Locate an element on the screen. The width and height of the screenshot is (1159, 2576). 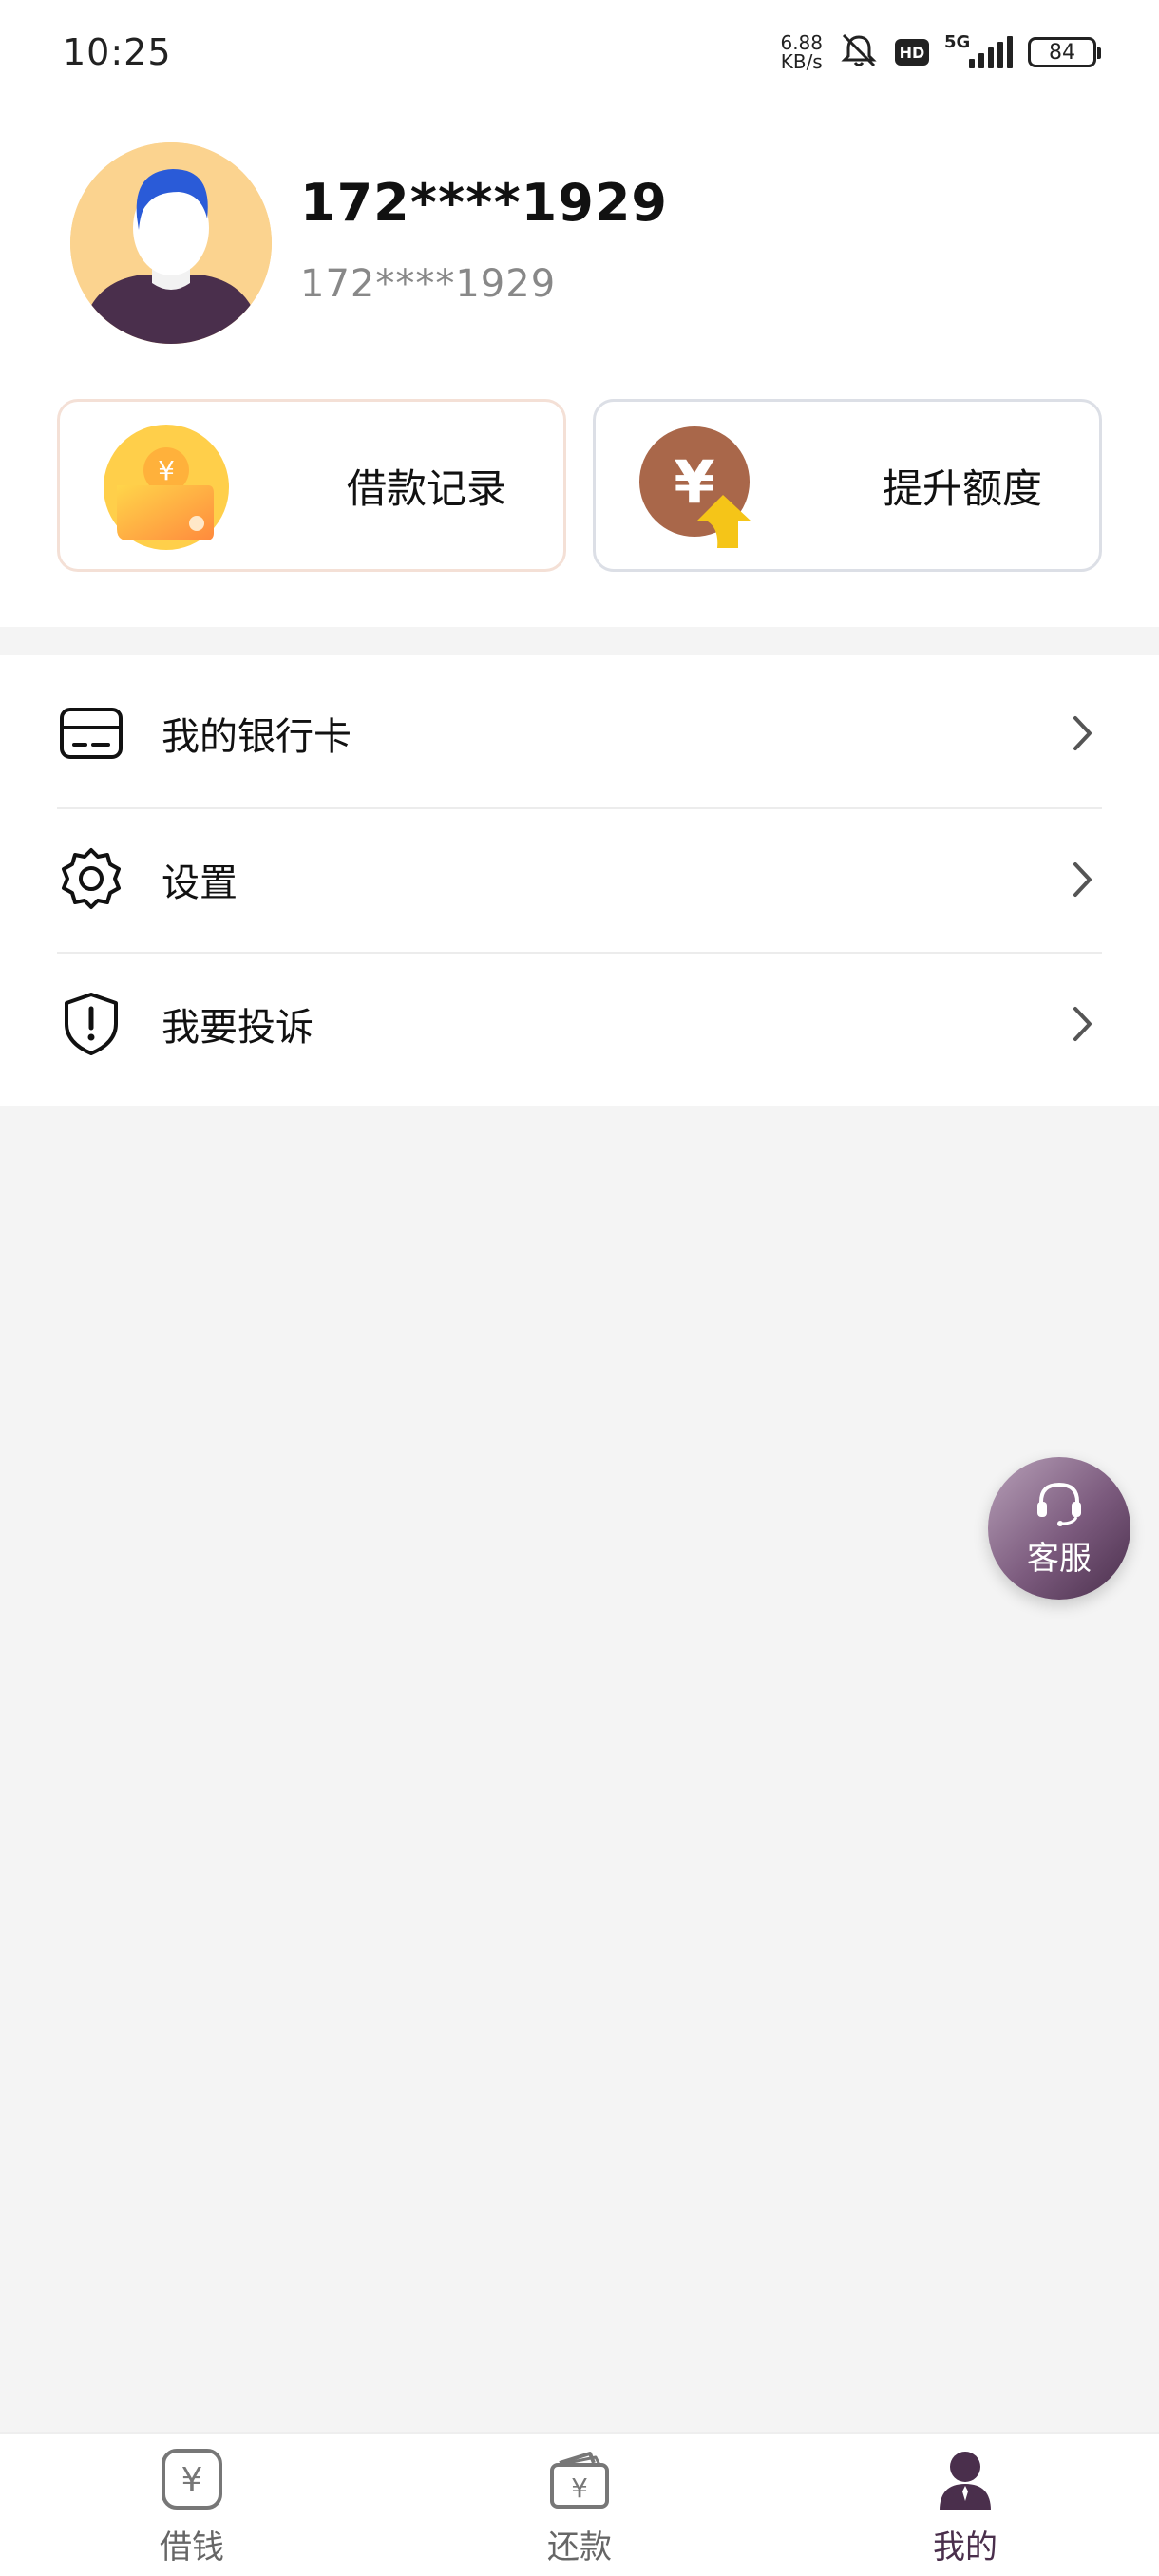
tab-repay: ¥ 还款 is located at coordinates (580, 2506).